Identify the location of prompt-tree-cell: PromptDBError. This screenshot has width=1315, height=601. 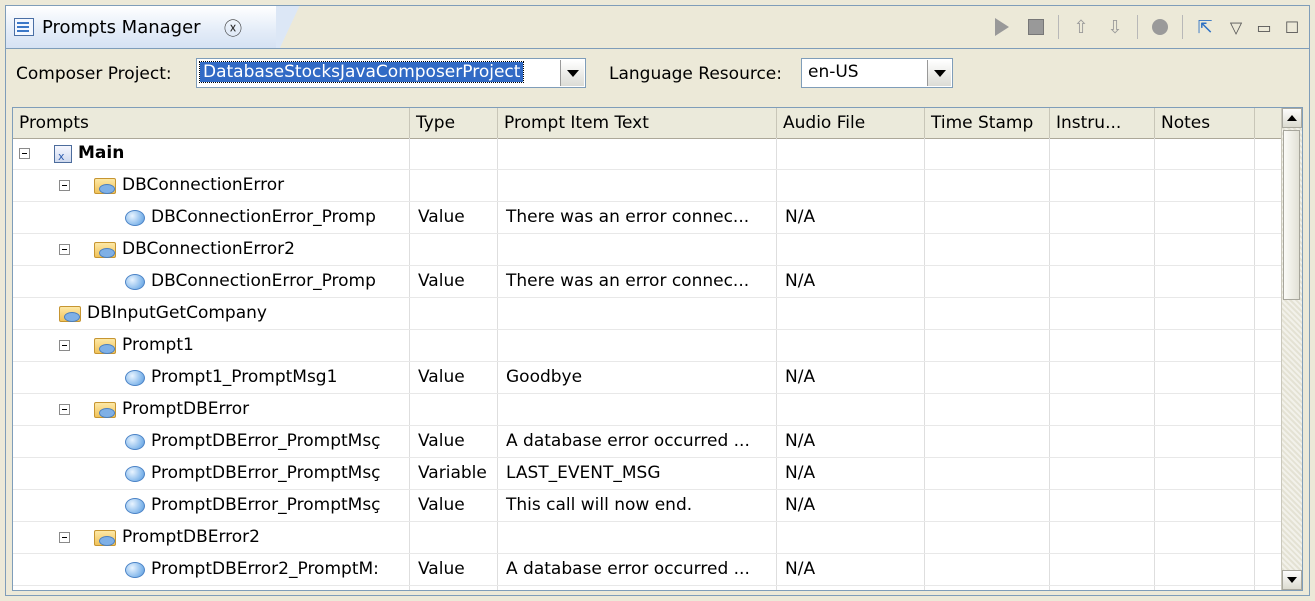
(211, 409).